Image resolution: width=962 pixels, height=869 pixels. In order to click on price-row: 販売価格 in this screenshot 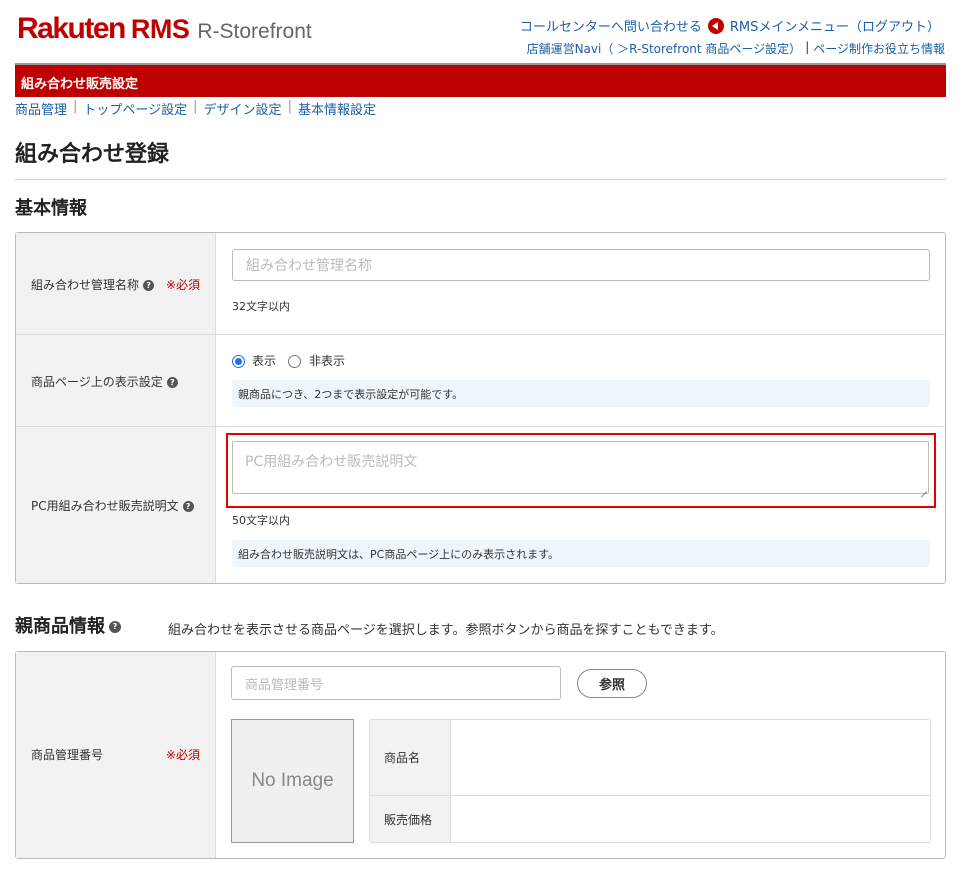, I will do `click(650, 819)`.